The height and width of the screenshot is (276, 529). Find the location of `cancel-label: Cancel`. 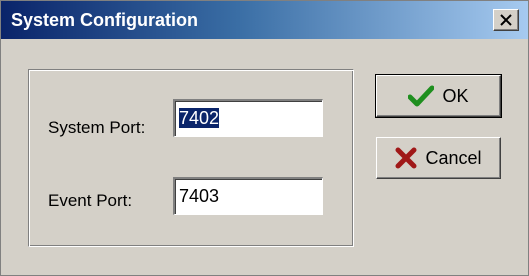

cancel-label: Cancel is located at coordinates (453, 157).